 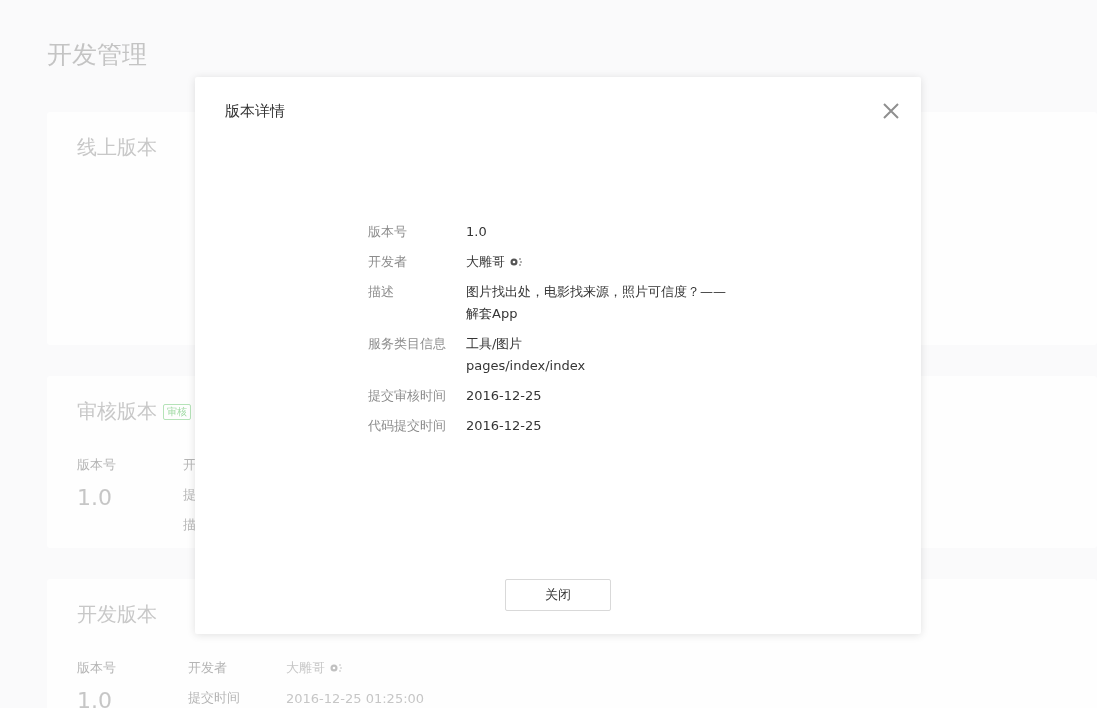 What do you see at coordinates (388, 262) in the screenshot?
I see `detail-label: 开发者` at bounding box center [388, 262].